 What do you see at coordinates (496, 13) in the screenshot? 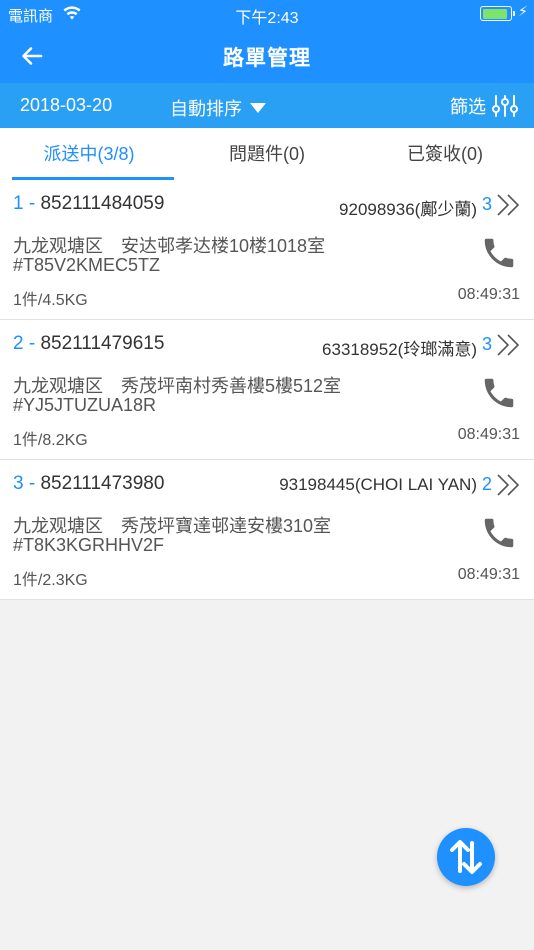
I see `battery-icon` at bounding box center [496, 13].